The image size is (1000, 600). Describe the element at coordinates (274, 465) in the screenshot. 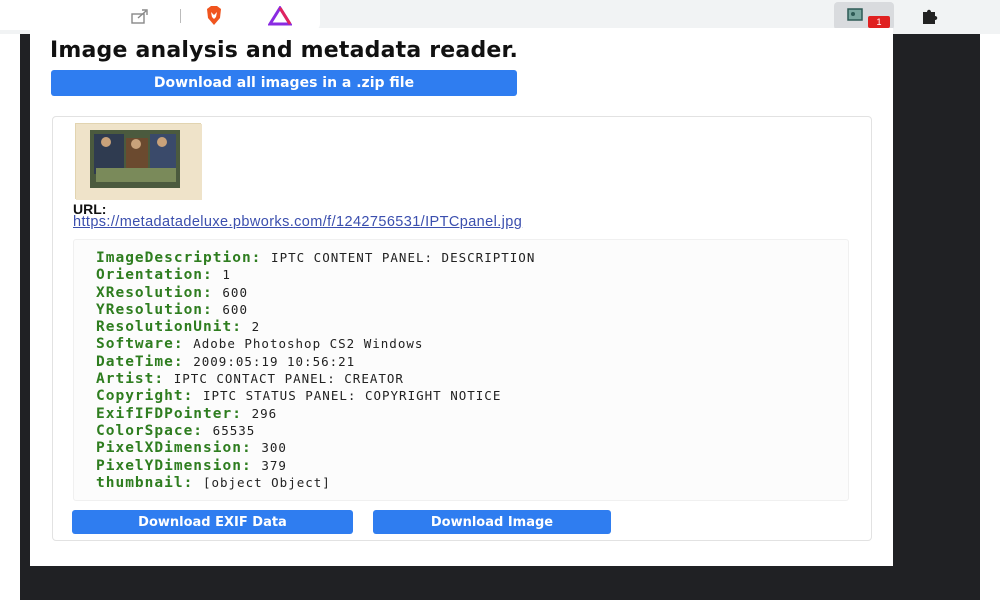

I see `metadata-value: 379` at that location.